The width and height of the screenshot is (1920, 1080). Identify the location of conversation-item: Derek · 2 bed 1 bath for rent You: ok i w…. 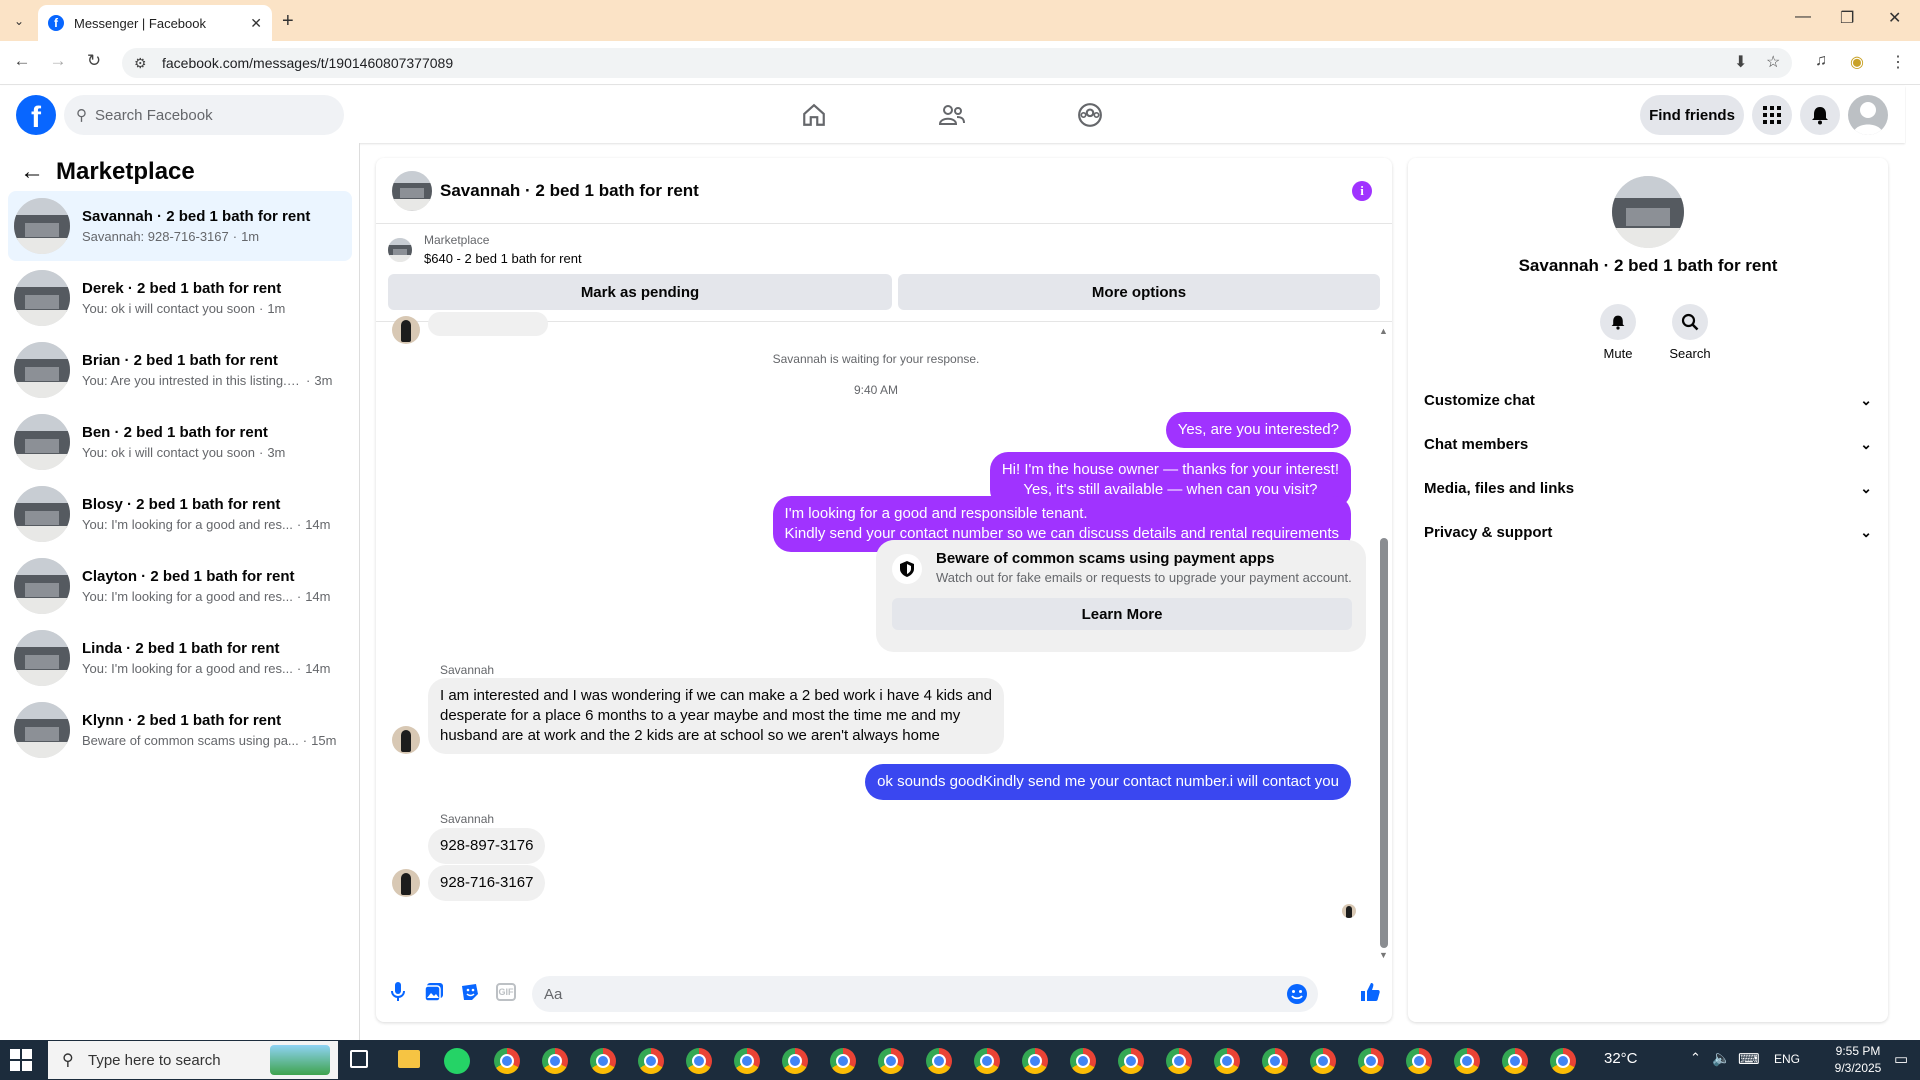
(180, 298).